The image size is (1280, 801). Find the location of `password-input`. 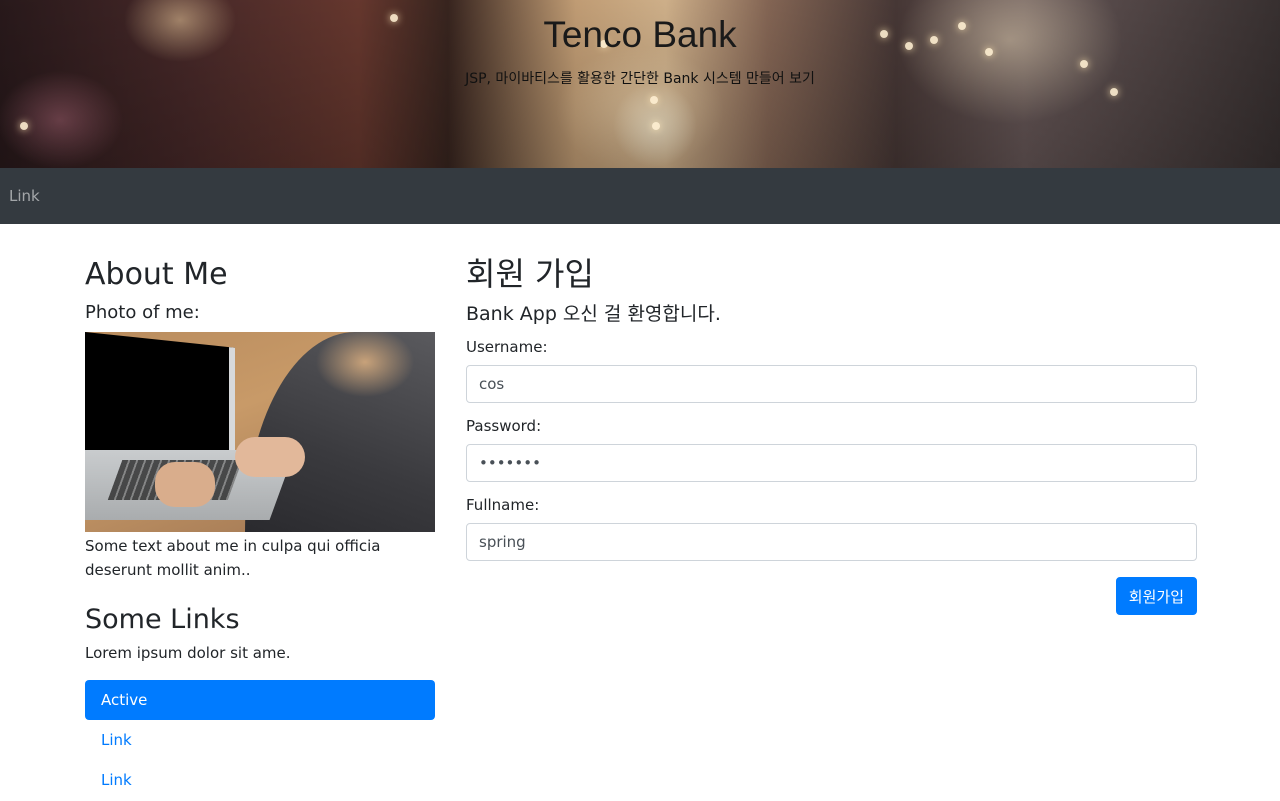

password-input is located at coordinates (831, 463).